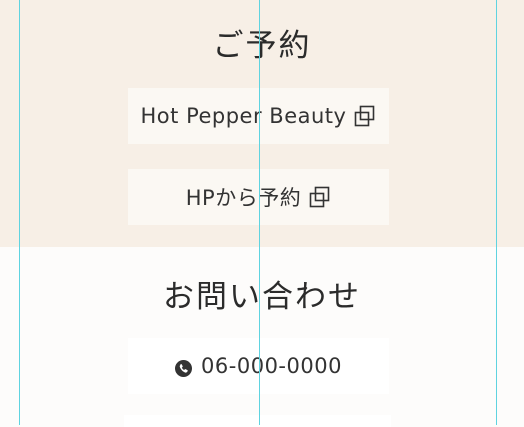  What do you see at coordinates (257, 421) in the screenshot?
I see `contact-button-partial` at bounding box center [257, 421].